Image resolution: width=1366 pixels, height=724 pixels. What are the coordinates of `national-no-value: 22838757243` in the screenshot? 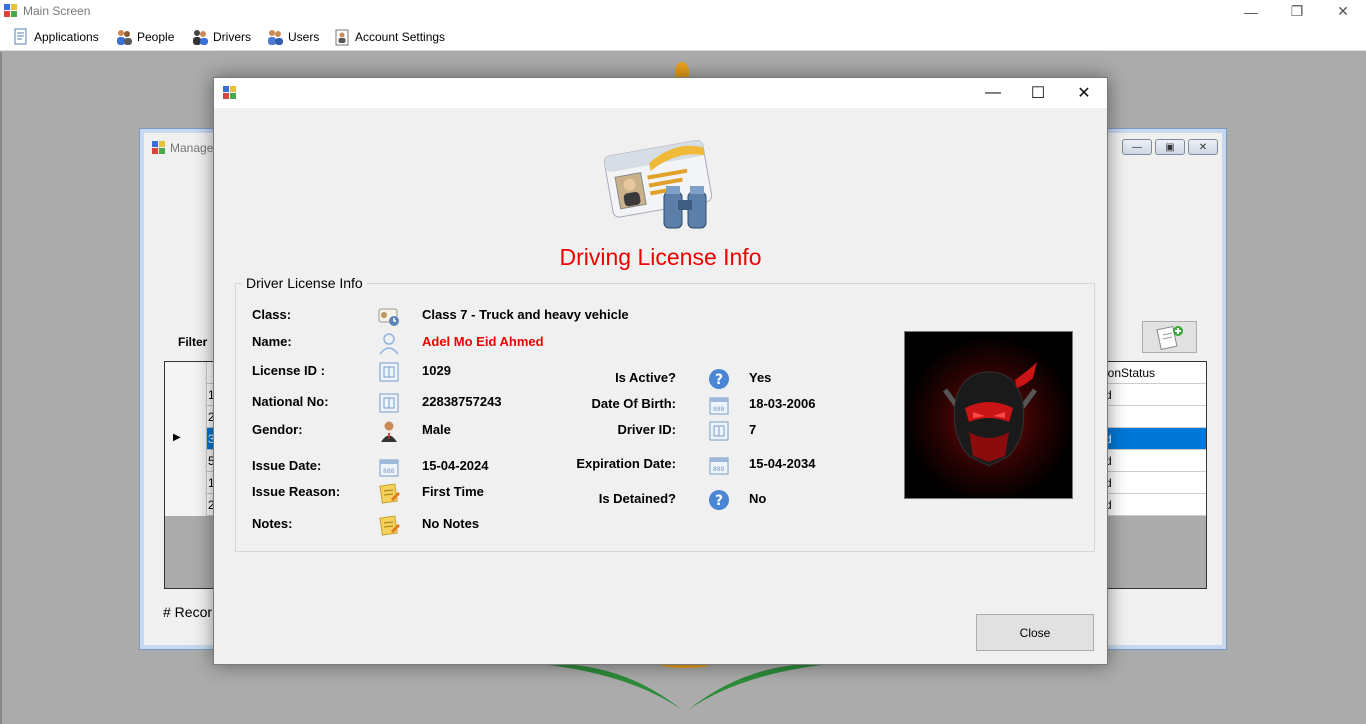 It's located at (462, 401).